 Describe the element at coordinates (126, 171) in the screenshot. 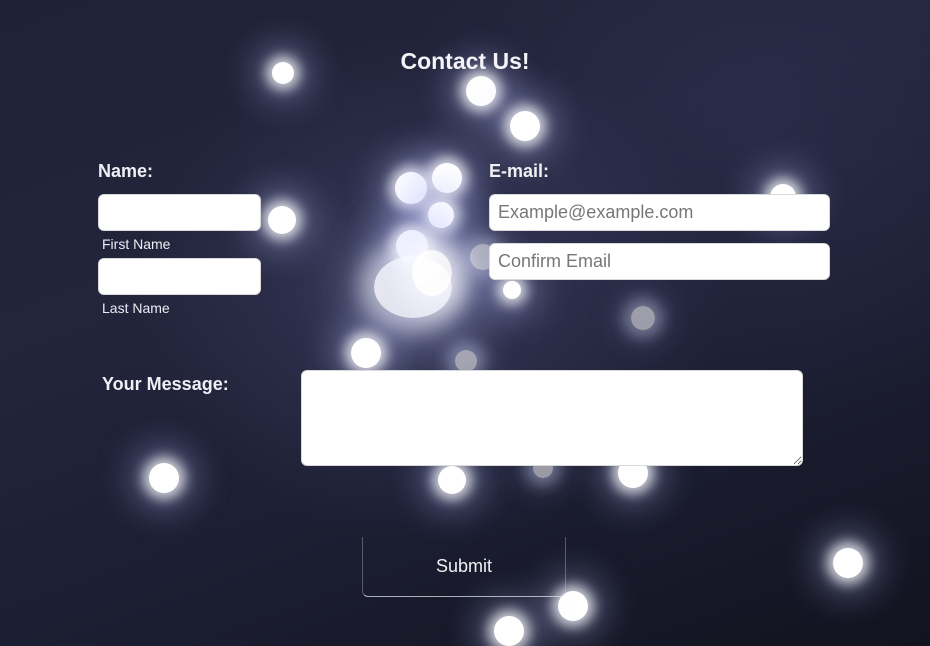

I see `name-label: Name:` at that location.